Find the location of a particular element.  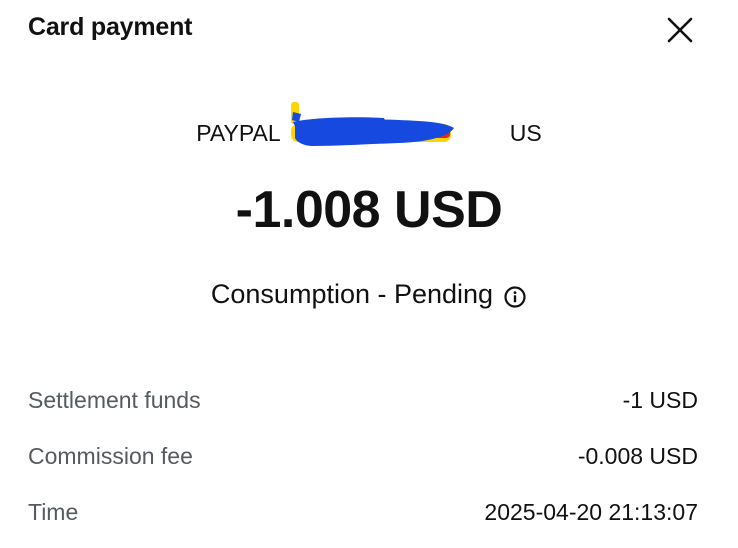

detail-label: Settlement funds is located at coordinates (114, 399).